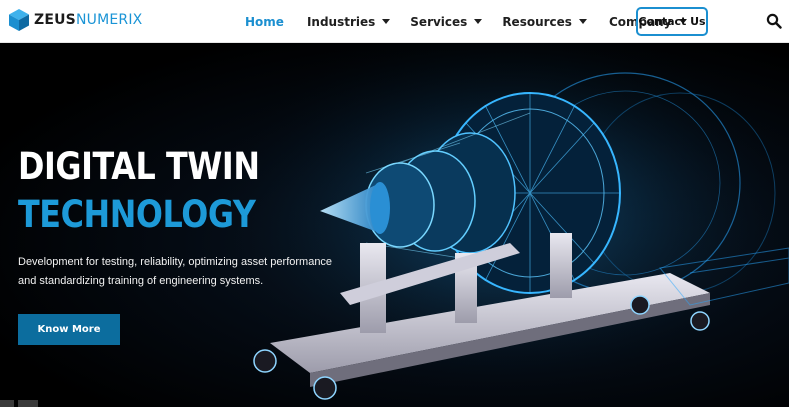 The width and height of the screenshot is (789, 407). Describe the element at coordinates (774, 21) in the screenshot. I see `search-icon` at that location.